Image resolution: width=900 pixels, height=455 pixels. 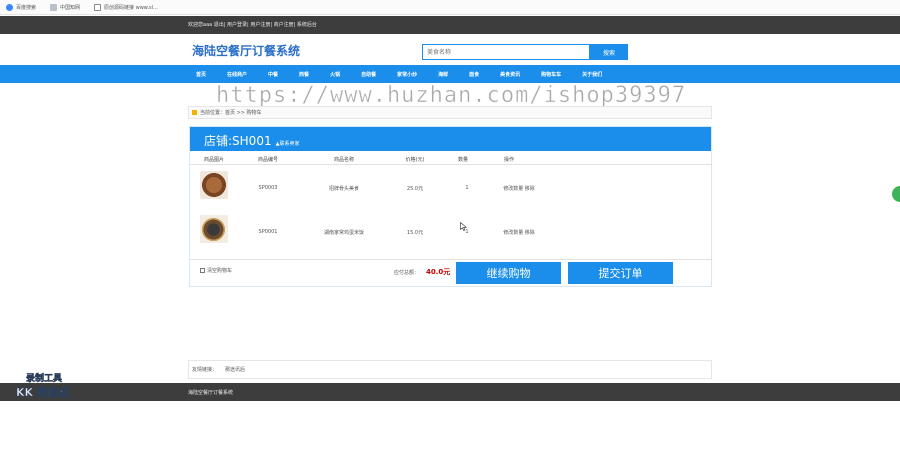 I want to click on shop-name: 店铺:SH001, so click(x=238, y=141).